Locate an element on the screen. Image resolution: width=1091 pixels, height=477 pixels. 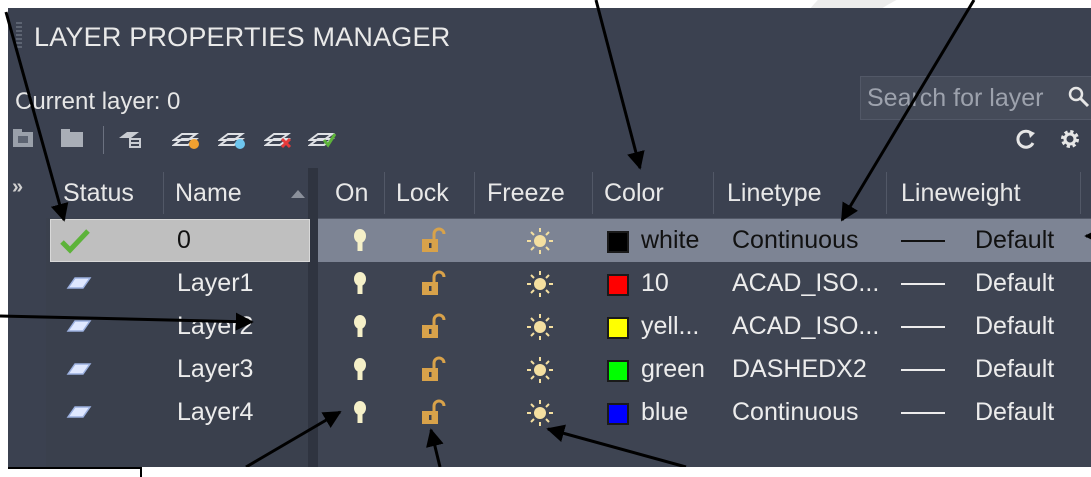
filter-tree-sidebar: » is located at coordinates (27, 317).